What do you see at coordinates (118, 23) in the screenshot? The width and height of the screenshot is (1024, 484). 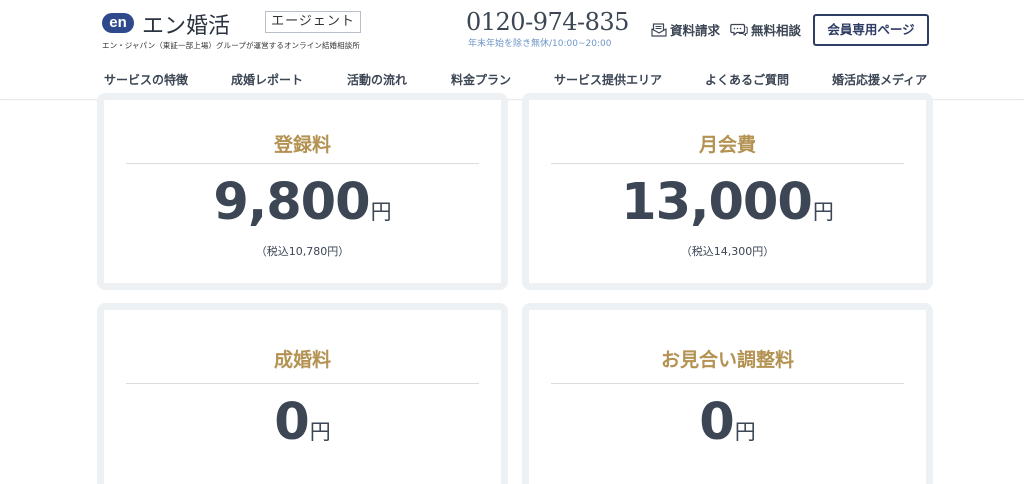 I see `en-logo-badge: en` at bounding box center [118, 23].